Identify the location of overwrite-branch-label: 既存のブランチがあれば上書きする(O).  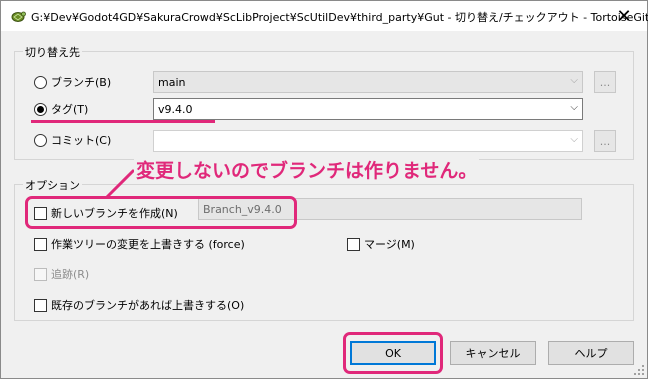
(148, 305).